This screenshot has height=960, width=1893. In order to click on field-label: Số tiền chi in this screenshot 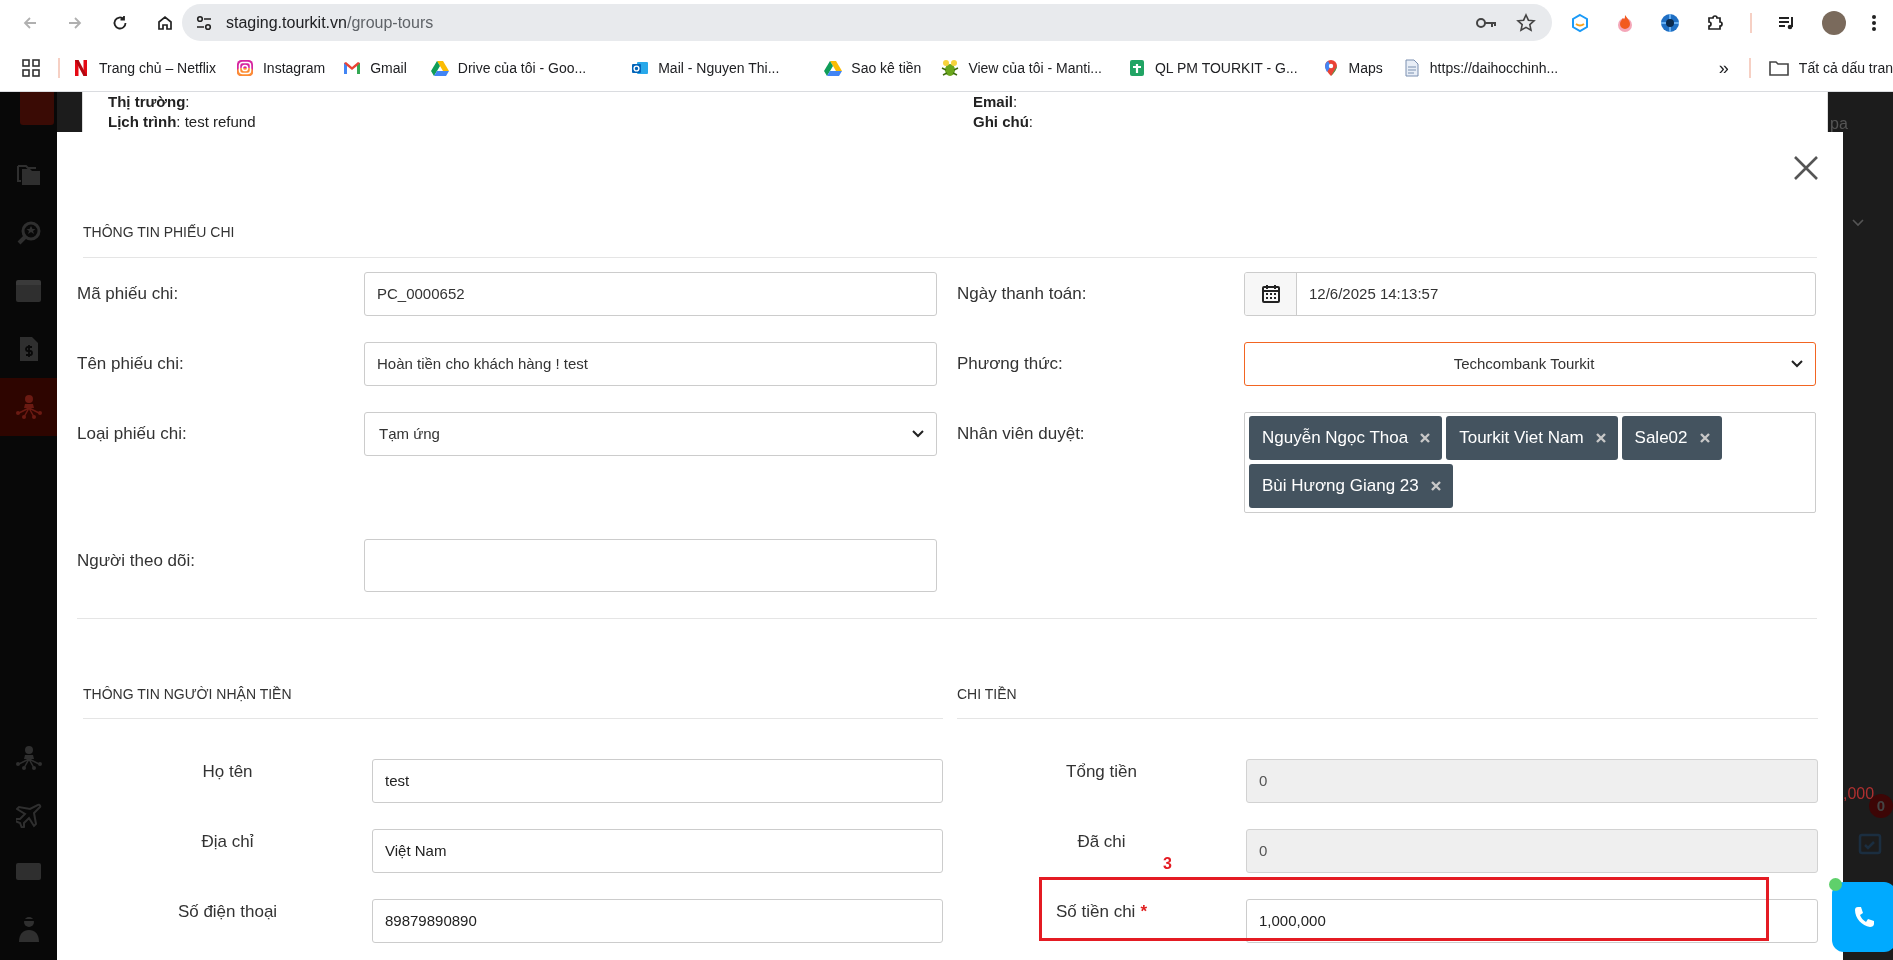, I will do `click(1096, 912)`.